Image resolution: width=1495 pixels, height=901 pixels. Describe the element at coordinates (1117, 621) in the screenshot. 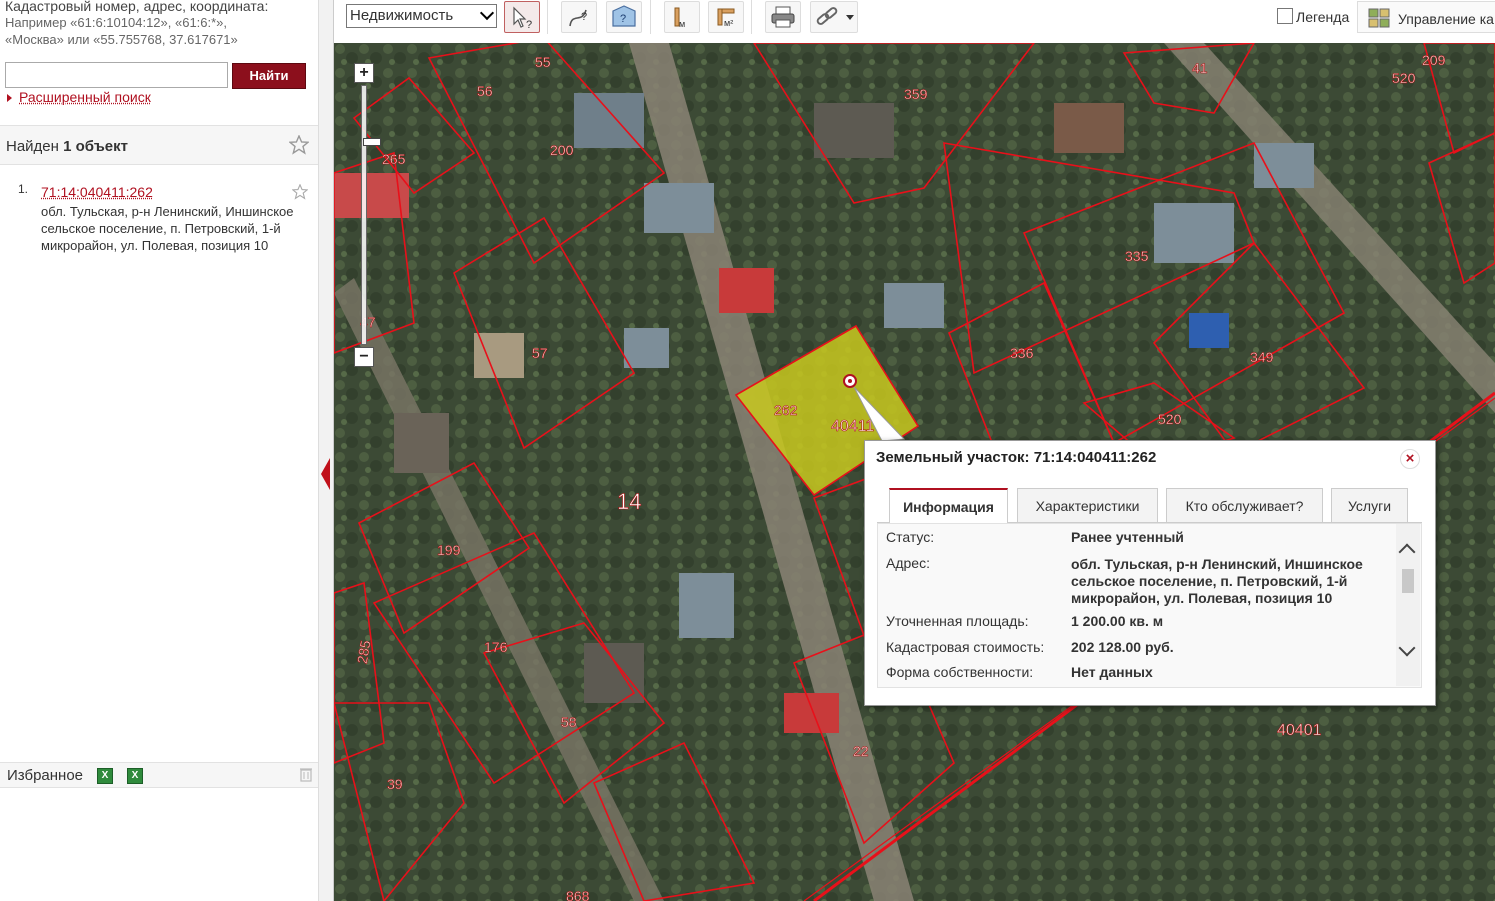

I see `area-value: 1 200.00 кв. м` at that location.